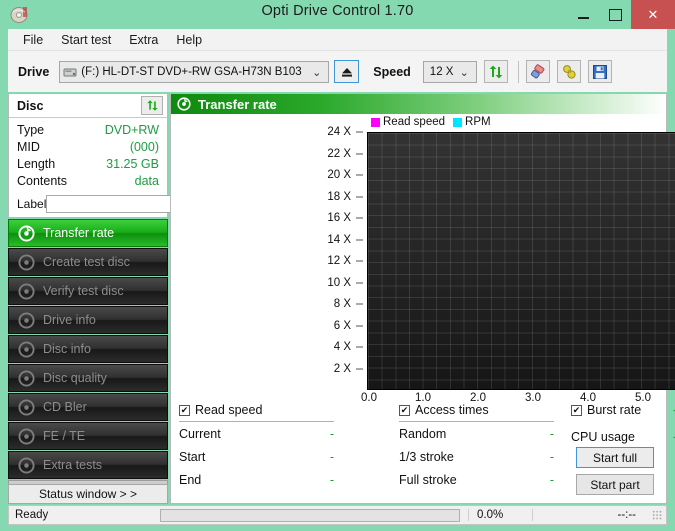  I want to click on stat-row-cpu-usage: CPU usage -, so click(623, 436).